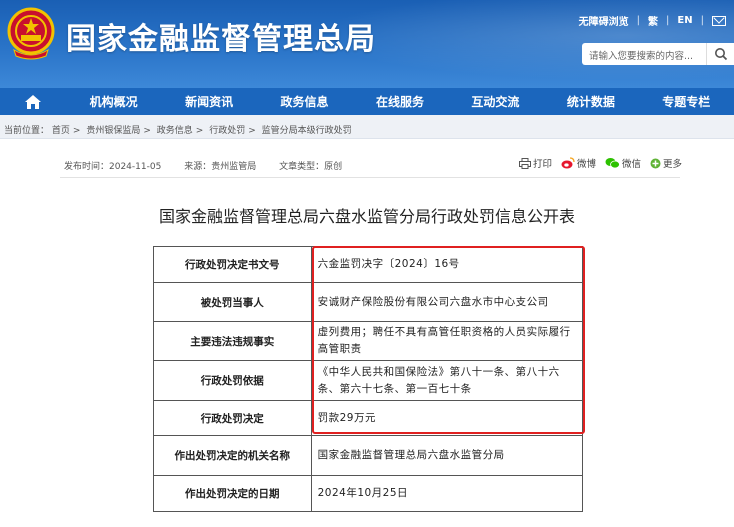 The image size is (734, 527). I want to click on site-title: 国家金融监督管理总局, so click(221, 36).